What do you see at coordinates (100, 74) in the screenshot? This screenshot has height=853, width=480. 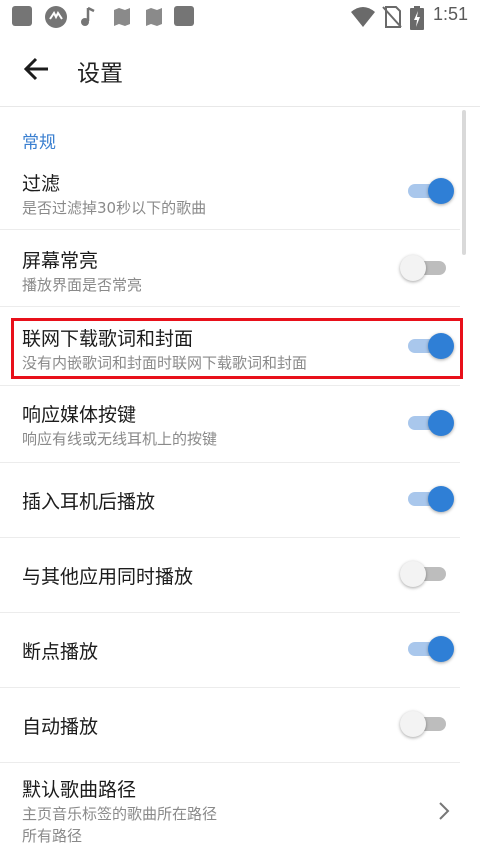 I see `page-title: 设置` at bounding box center [100, 74].